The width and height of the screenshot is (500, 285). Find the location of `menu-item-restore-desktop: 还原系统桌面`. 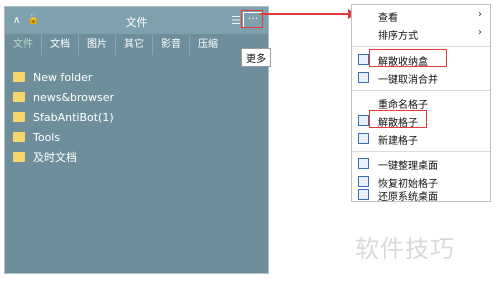

menu-item-restore-desktop: 还原系统桌面 is located at coordinates (421, 195).